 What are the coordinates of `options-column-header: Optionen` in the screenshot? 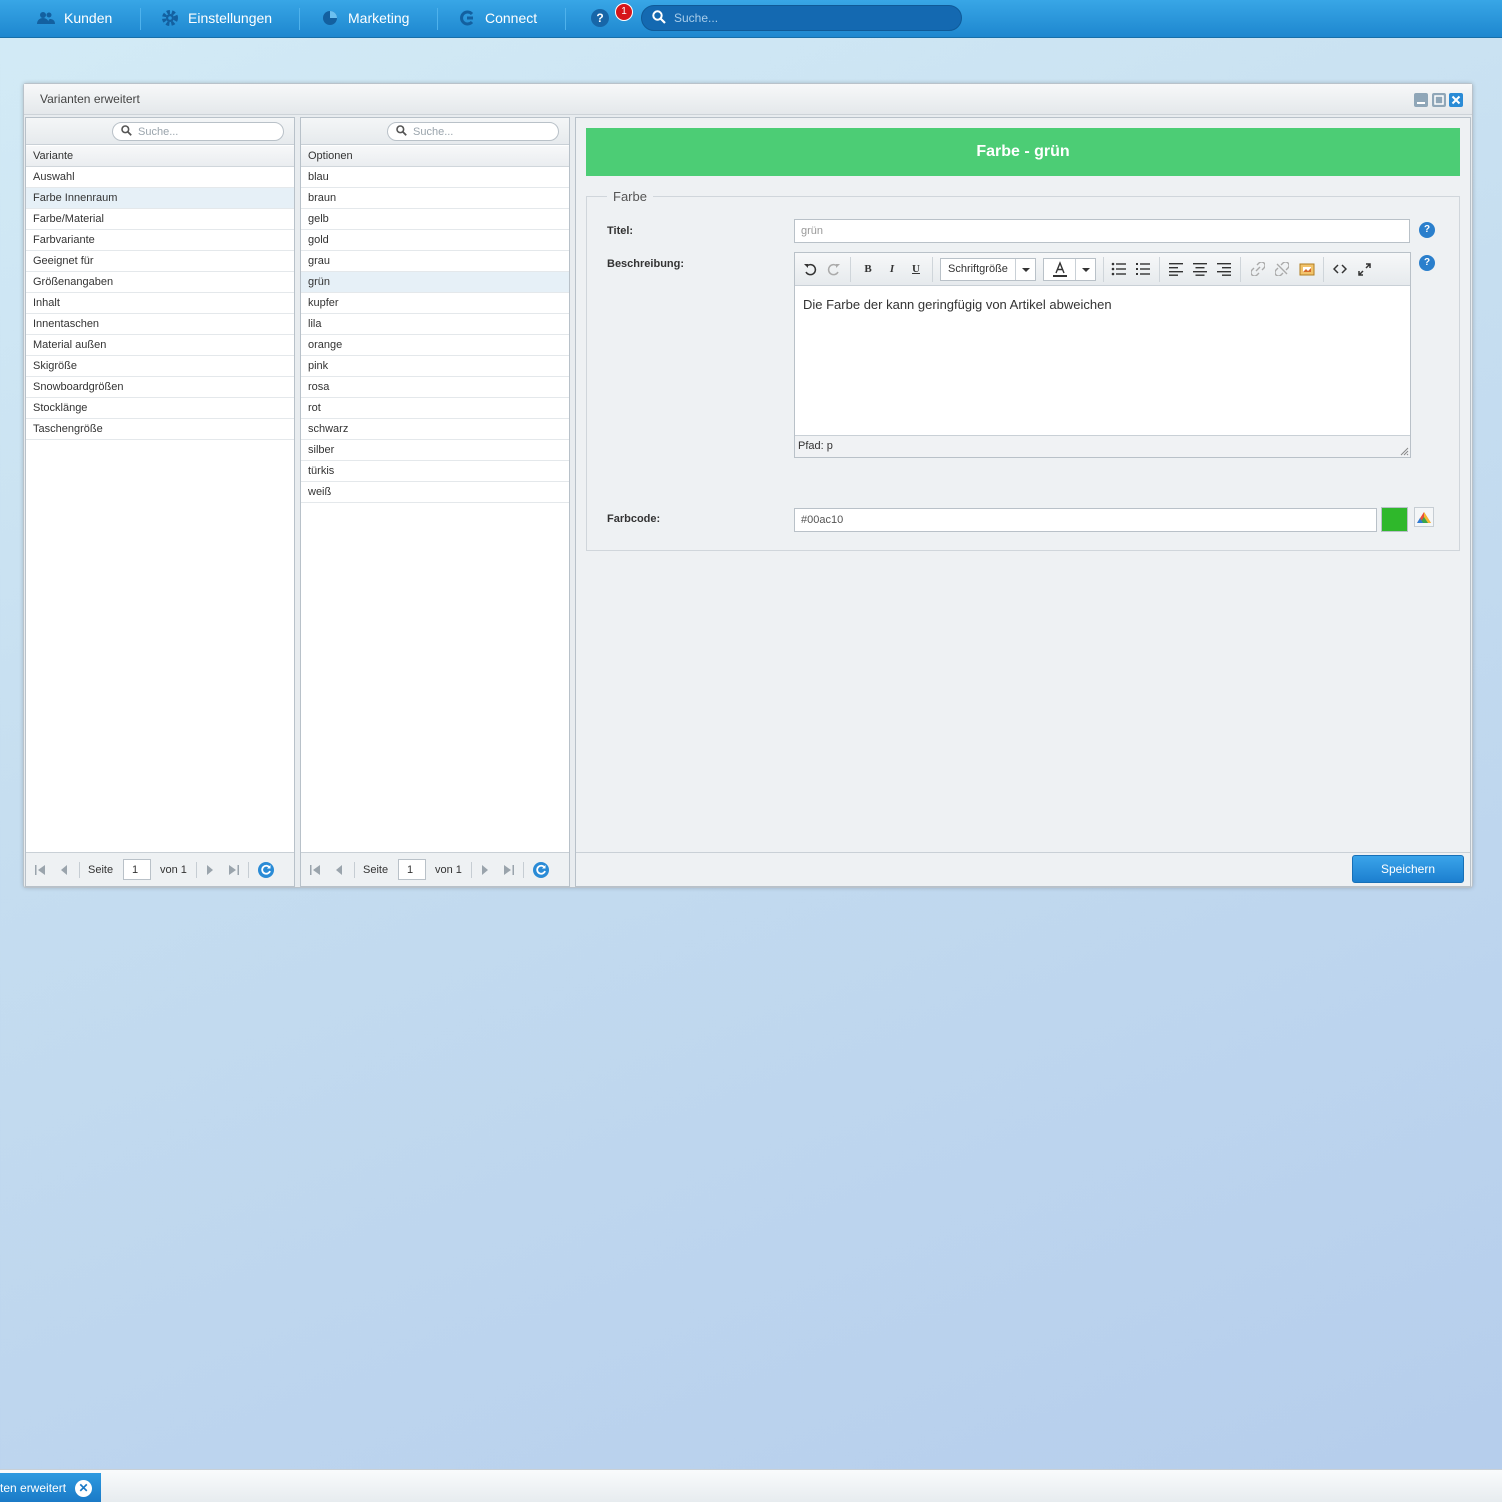 It's located at (435, 156).